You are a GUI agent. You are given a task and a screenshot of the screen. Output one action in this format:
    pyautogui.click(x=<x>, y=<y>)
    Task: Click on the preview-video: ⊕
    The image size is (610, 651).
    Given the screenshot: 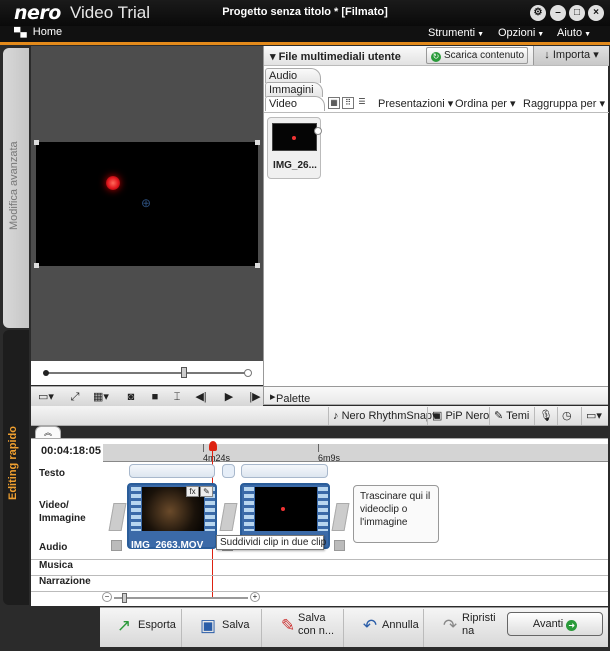 What is the action you would take?
    pyautogui.click(x=147, y=204)
    